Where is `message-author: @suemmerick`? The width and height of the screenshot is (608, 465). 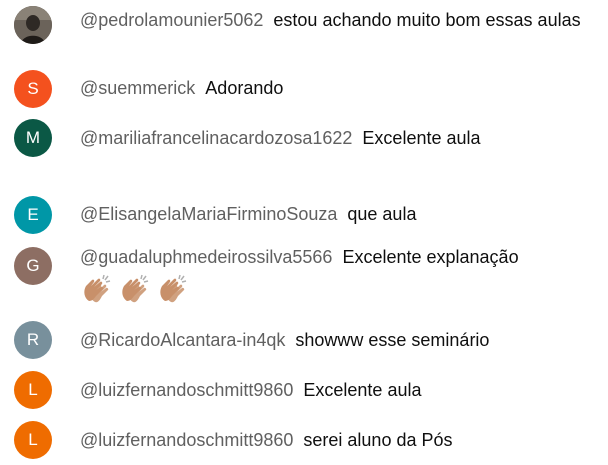 message-author: @suemmerick is located at coordinates (137, 88).